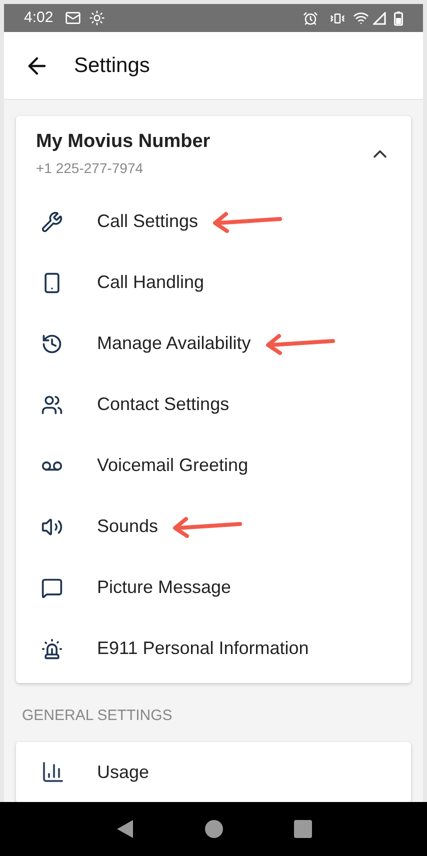 The height and width of the screenshot is (856, 427). I want to click on item-label: Call Handling, so click(150, 282).